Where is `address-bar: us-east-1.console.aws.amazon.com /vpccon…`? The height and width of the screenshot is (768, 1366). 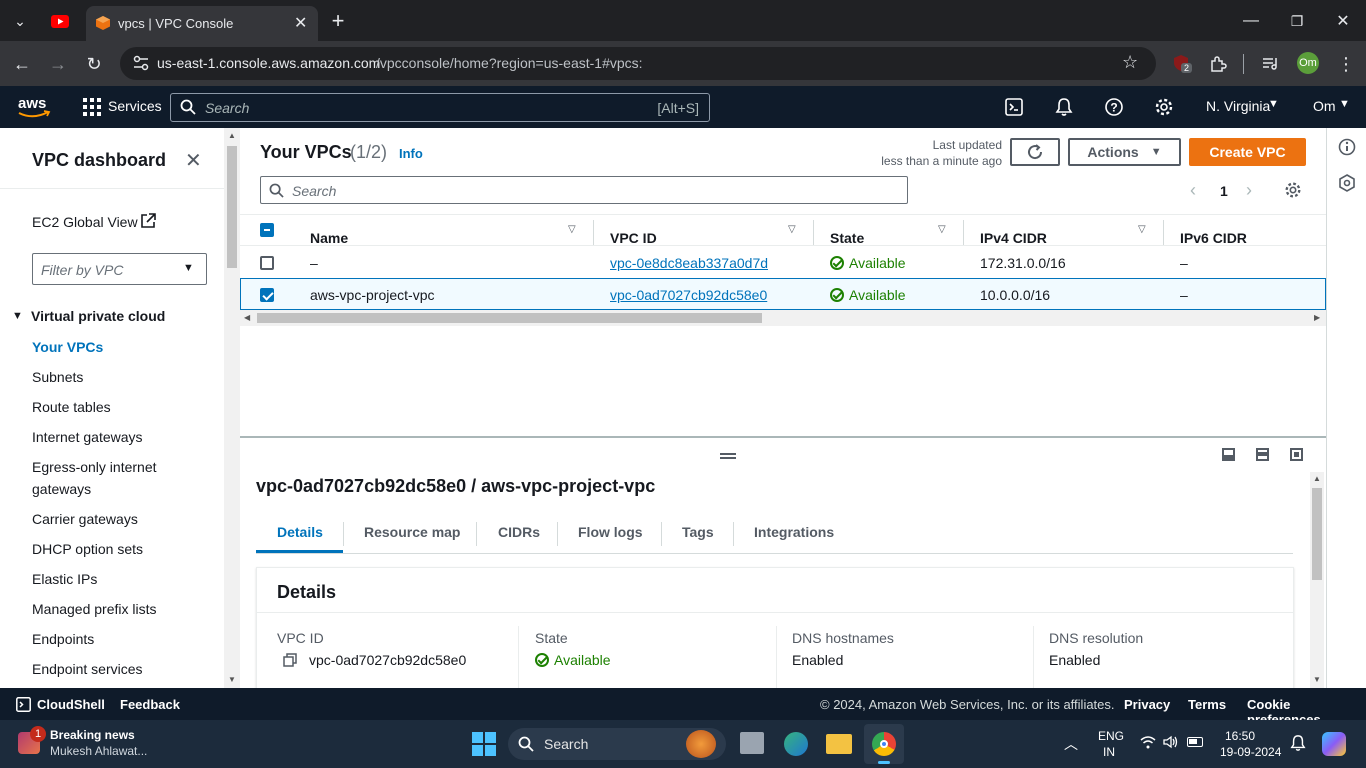
address-bar: us-east-1.console.aws.amazon.com /vpccon… is located at coordinates (638, 63).